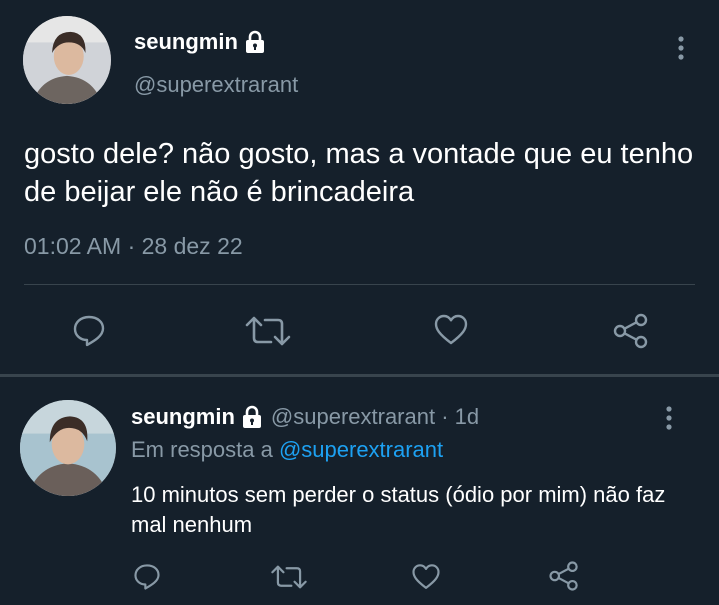 This screenshot has width=719, height=605. What do you see at coordinates (359, 375) in the screenshot?
I see `section-divider` at bounding box center [359, 375].